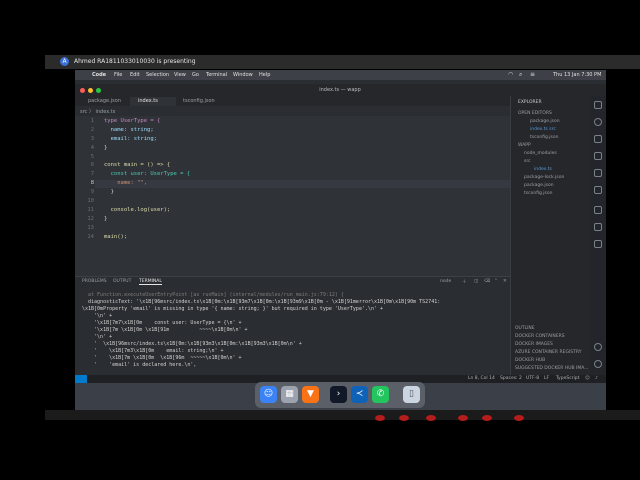  Describe the element at coordinates (511, 379) in the screenshot. I see `indentation: Spaces: 2` at that location.